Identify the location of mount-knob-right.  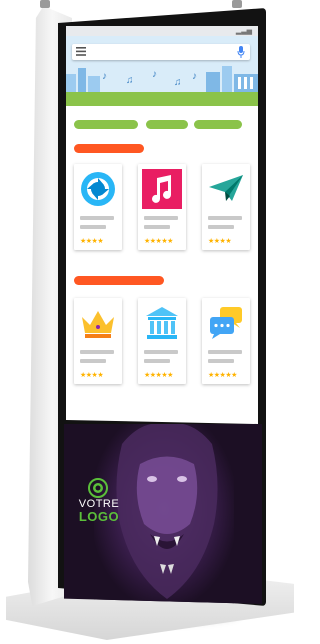
(237, 4).